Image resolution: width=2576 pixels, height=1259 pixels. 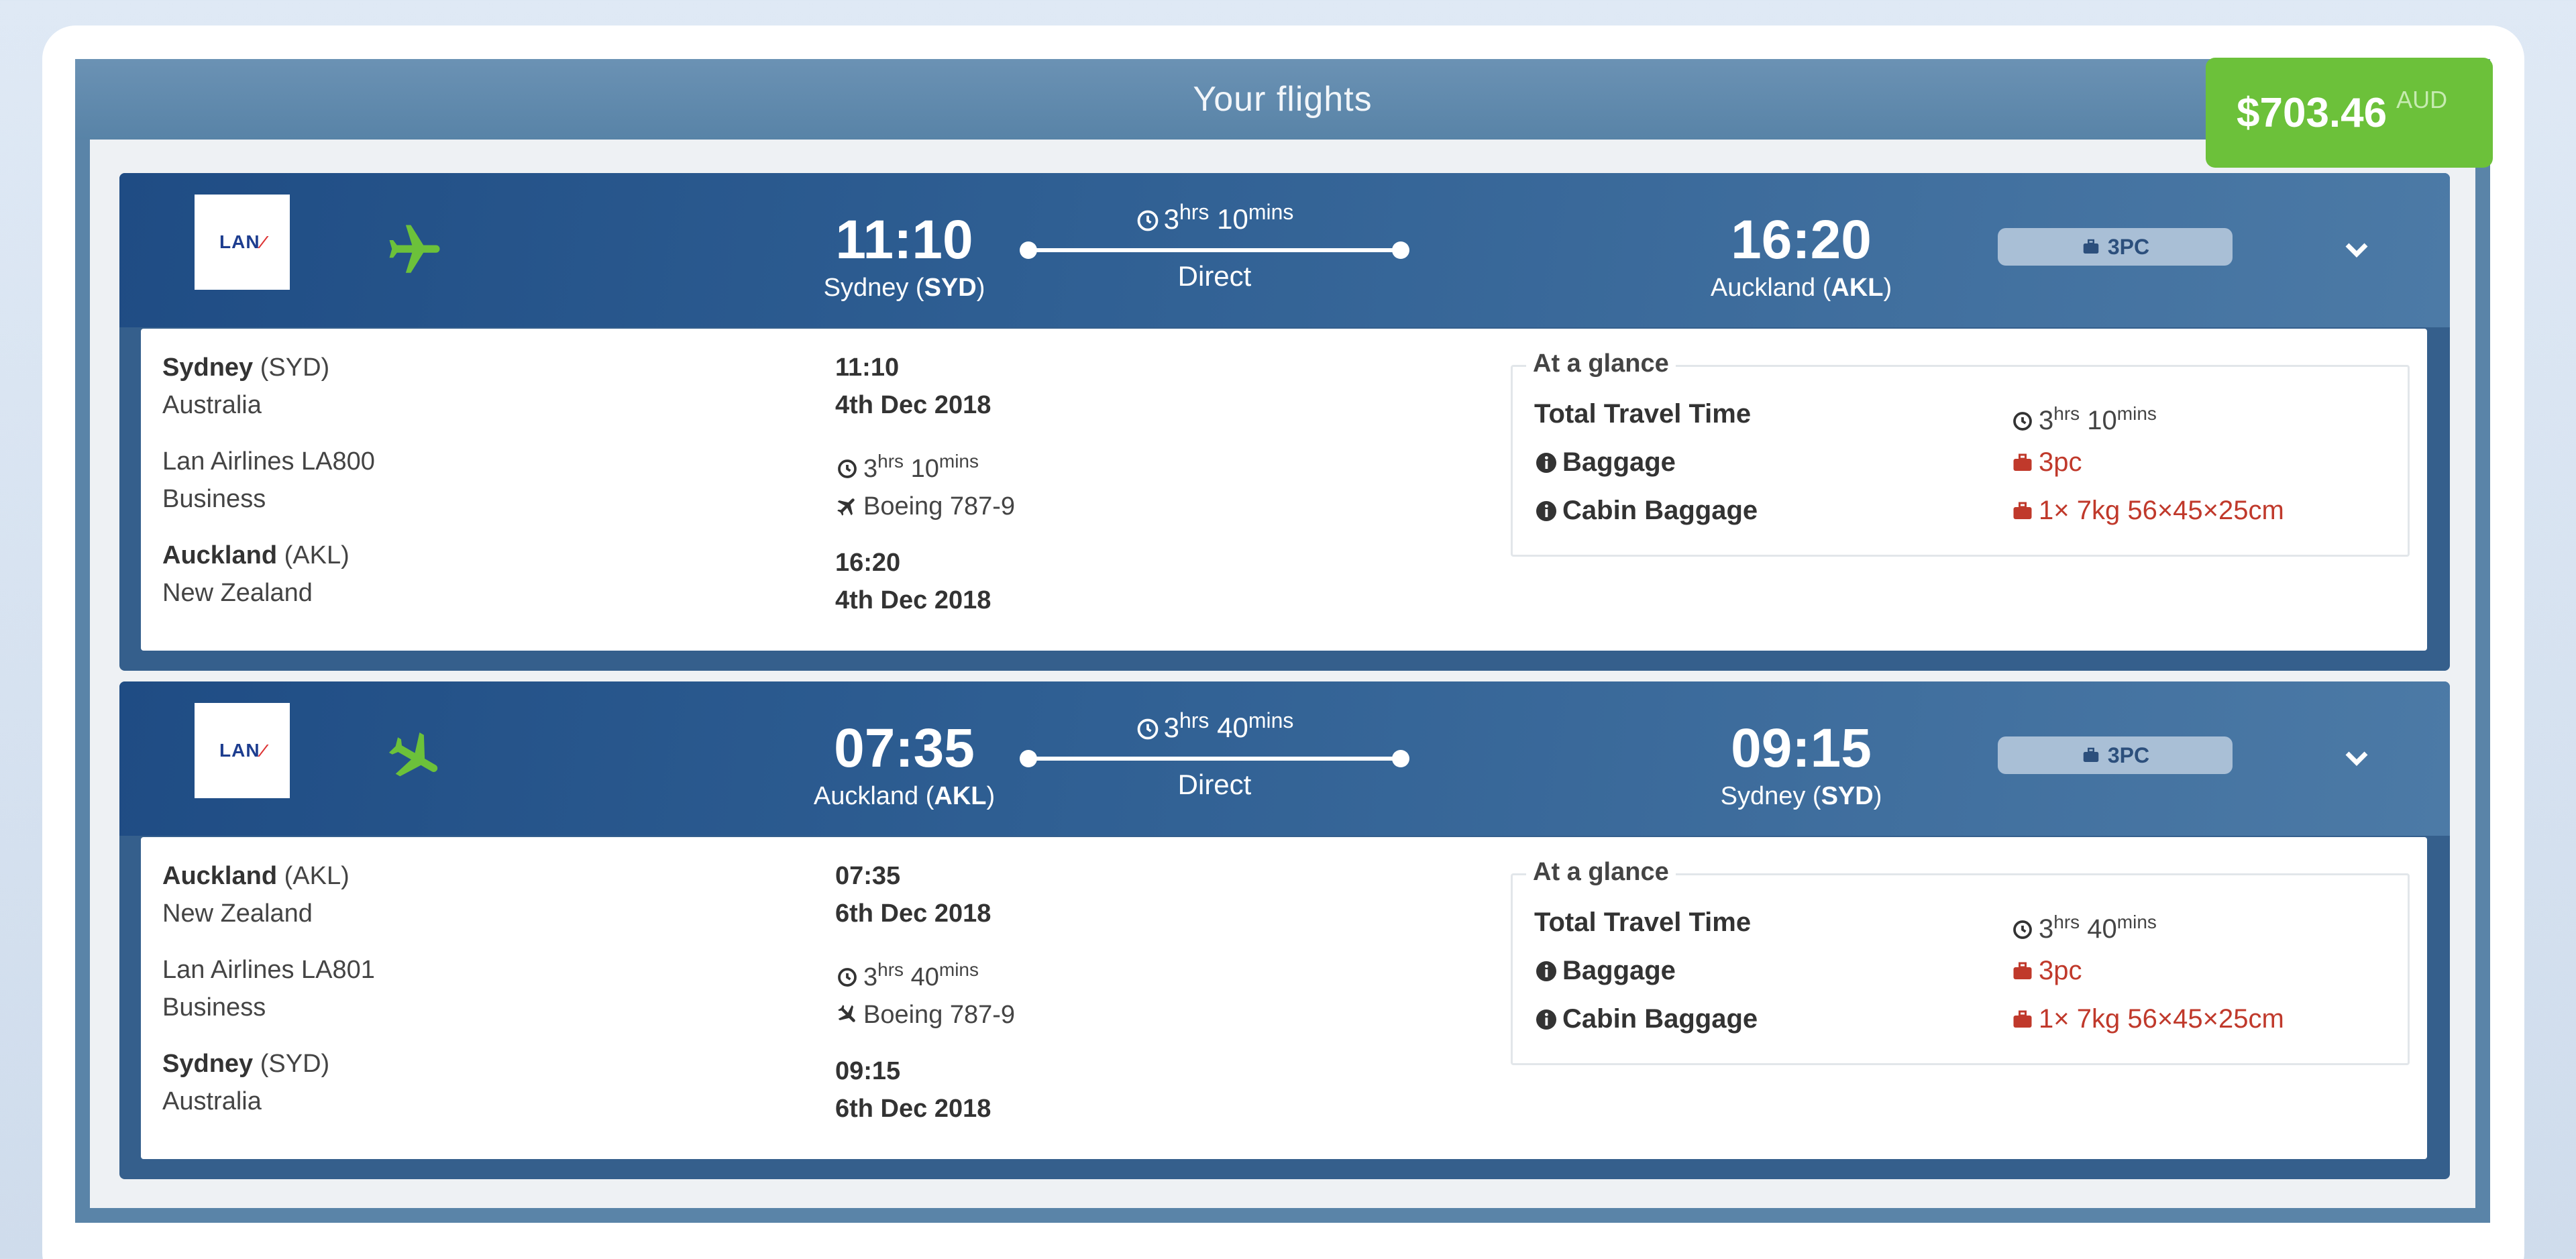 I want to click on departure-place: Auckland (AKL), so click(x=904, y=796).